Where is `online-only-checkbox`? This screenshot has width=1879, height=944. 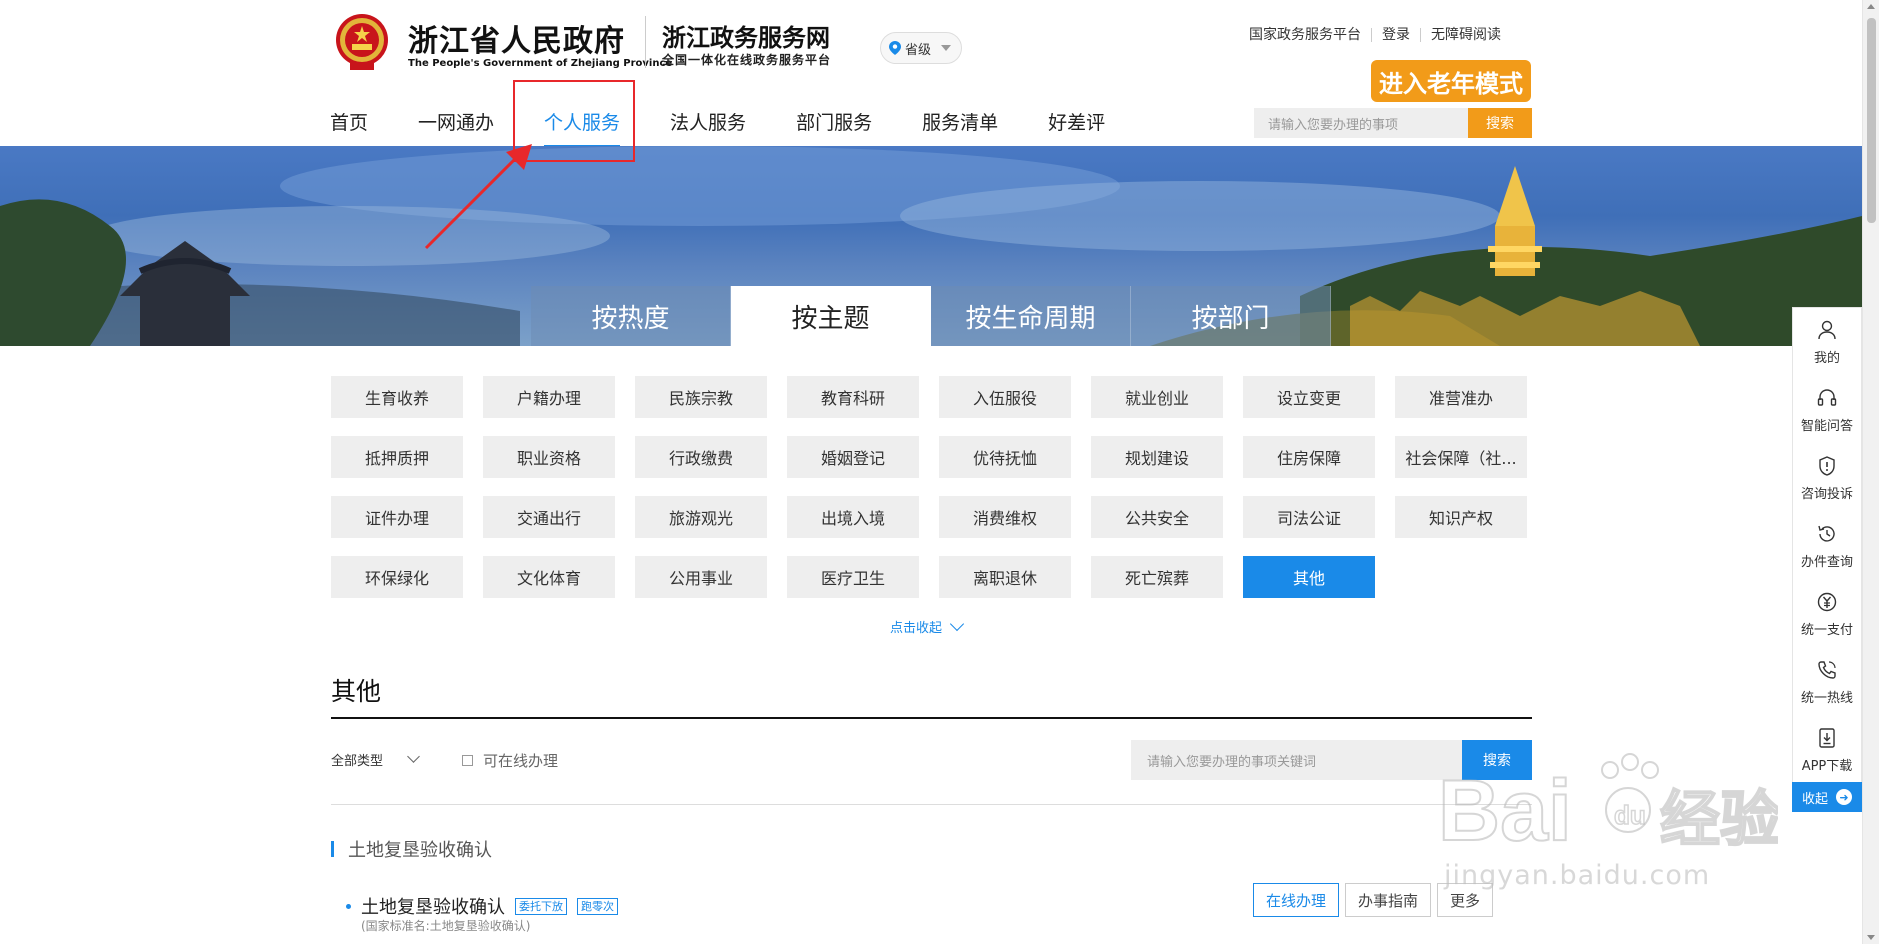 online-only-checkbox is located at coordinates (467, 760).